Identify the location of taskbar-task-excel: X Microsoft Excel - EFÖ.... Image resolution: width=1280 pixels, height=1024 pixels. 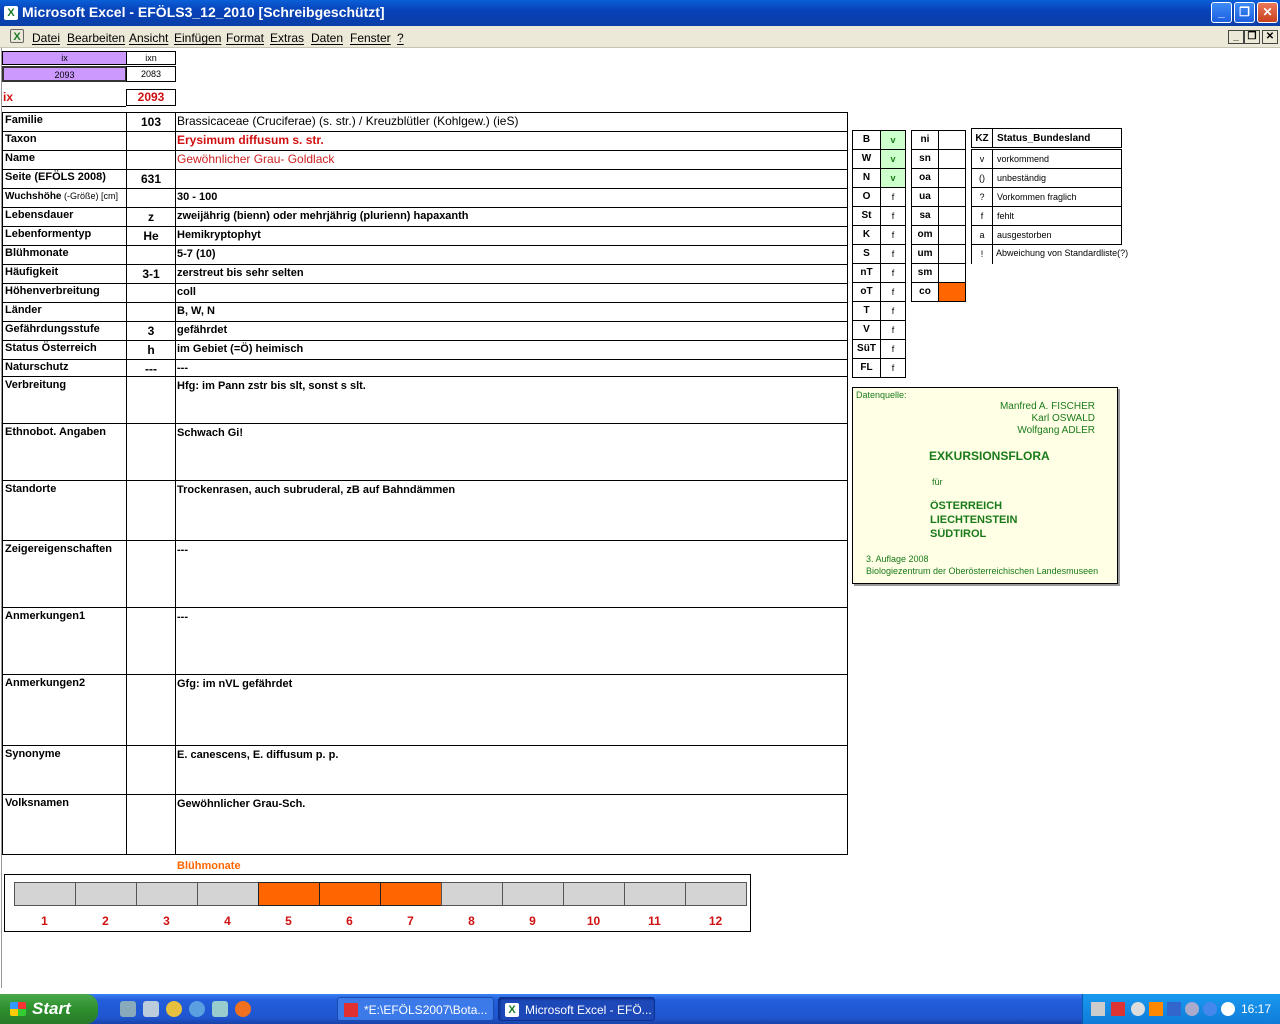
(576, 1009).